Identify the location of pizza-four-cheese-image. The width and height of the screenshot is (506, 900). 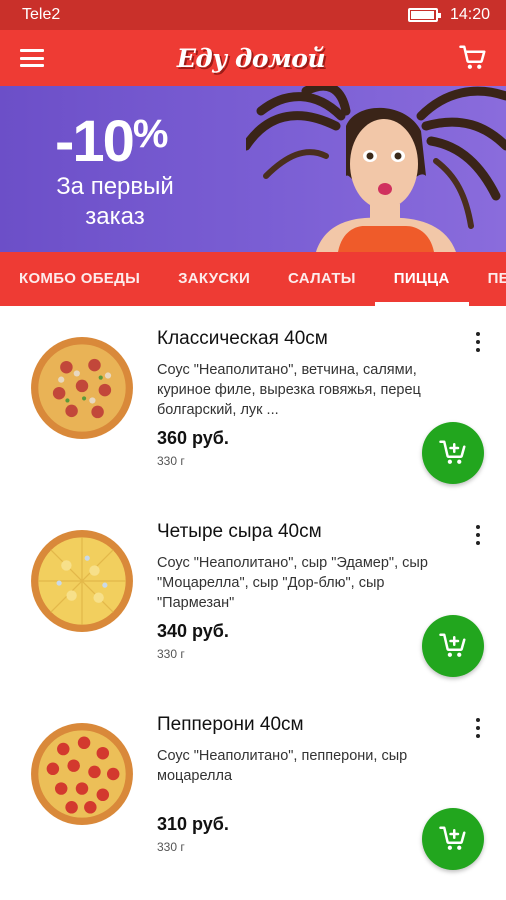
(82, 581).